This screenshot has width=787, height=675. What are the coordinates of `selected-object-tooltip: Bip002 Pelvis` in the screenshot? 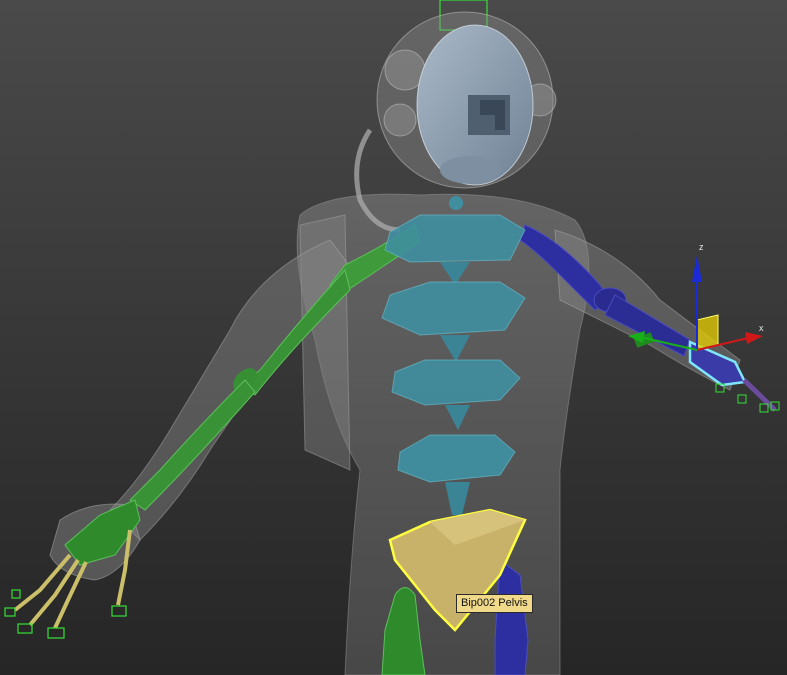 It's located at (494, 603).